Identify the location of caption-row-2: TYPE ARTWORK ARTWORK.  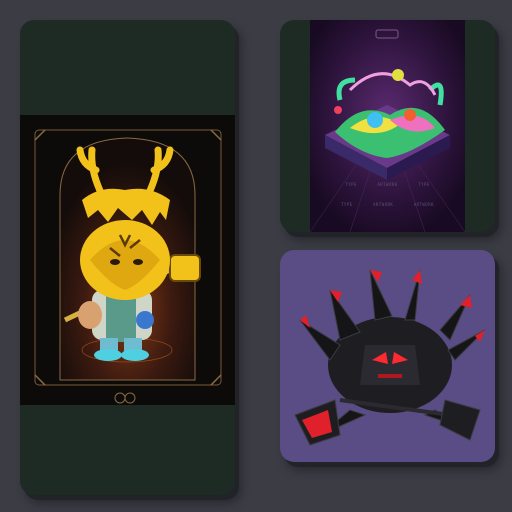
(387, 204).